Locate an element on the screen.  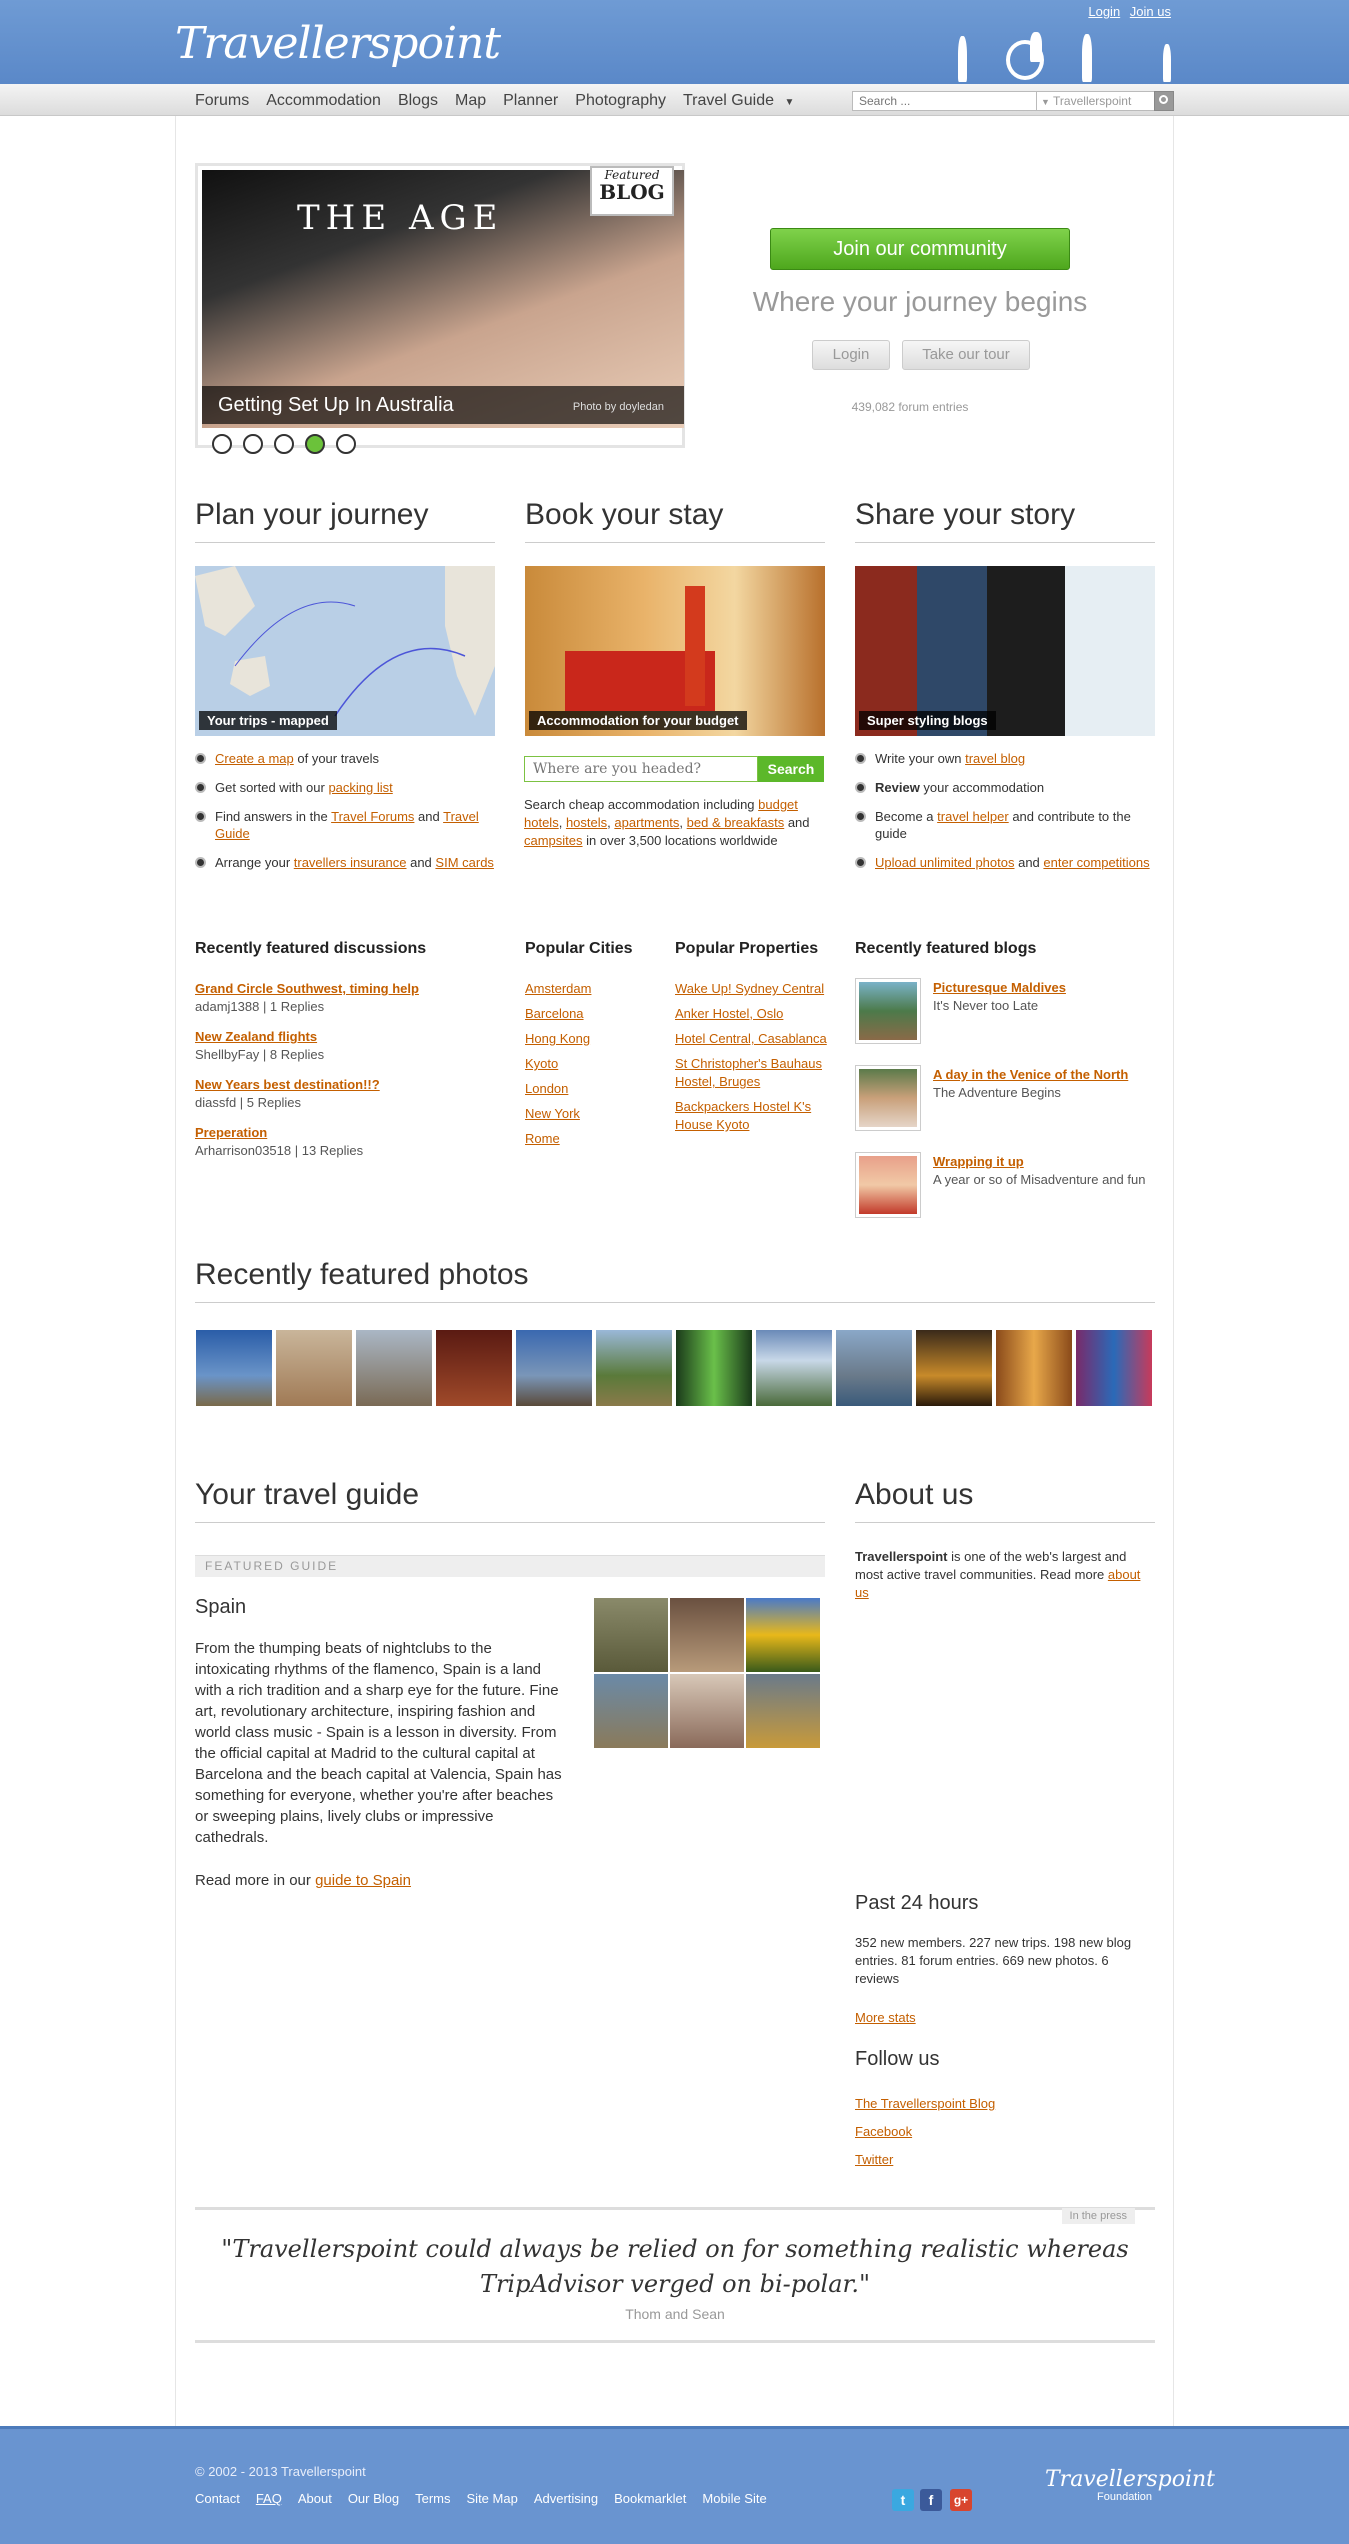
footer-logo: Travellerspoint is located at coordinates (1130, 2479).